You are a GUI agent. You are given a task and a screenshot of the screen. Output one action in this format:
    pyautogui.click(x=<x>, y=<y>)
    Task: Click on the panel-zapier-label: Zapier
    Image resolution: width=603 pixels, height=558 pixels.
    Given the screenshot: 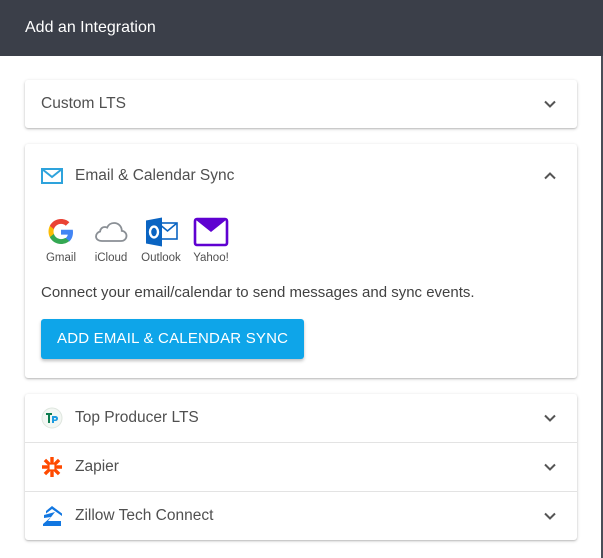 What is the action you would take?
    pyautogui.click(x=97, y=466)
    